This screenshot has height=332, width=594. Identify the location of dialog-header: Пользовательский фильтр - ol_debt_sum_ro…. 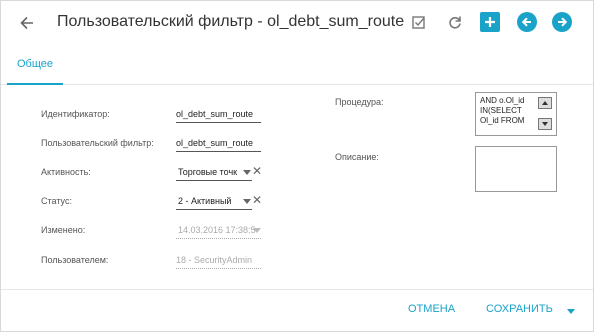
(297, 23).